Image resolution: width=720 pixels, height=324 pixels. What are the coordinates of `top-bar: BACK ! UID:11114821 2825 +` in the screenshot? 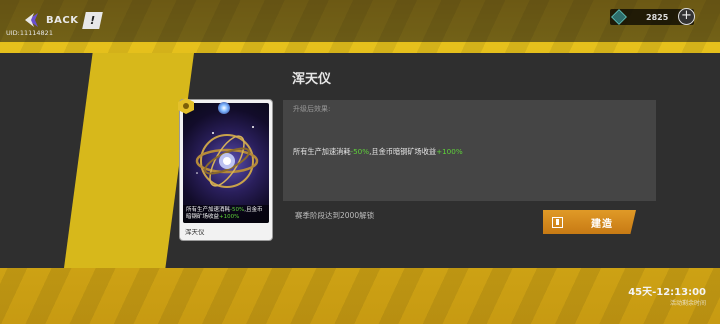 It's located at (360, 21).